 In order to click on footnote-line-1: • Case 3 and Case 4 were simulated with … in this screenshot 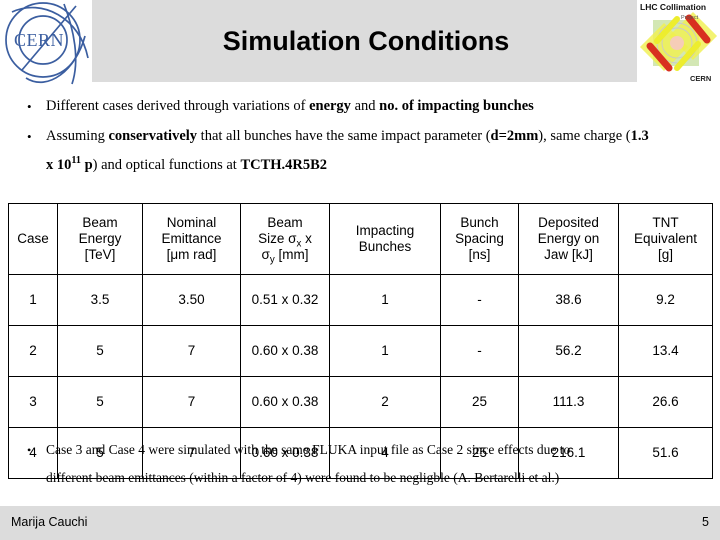, I will do `click(360, 450)`.